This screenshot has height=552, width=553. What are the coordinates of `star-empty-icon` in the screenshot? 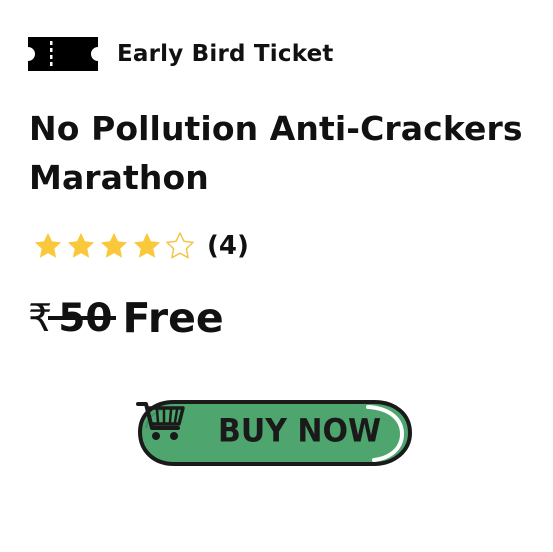 It's located at (180, 246).